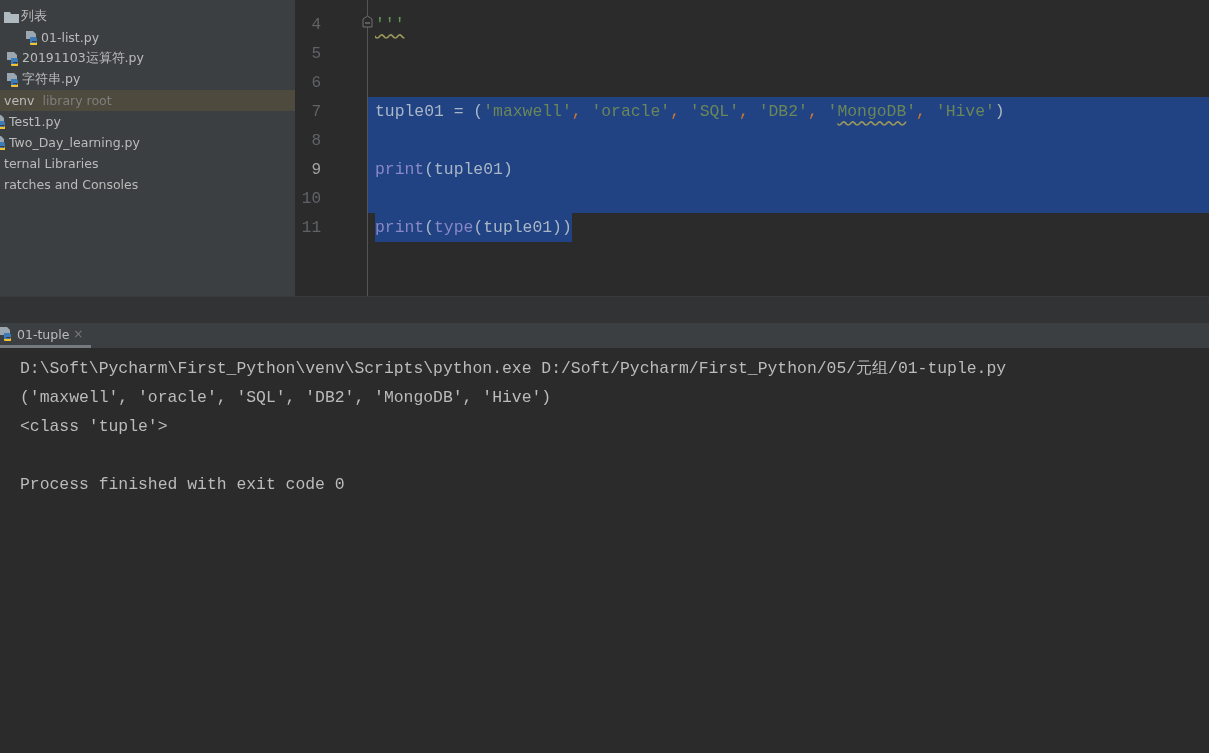 This screenshot has width=1209, height=753. I want to click on tab-label: 01-tuple, so click(43, 334).